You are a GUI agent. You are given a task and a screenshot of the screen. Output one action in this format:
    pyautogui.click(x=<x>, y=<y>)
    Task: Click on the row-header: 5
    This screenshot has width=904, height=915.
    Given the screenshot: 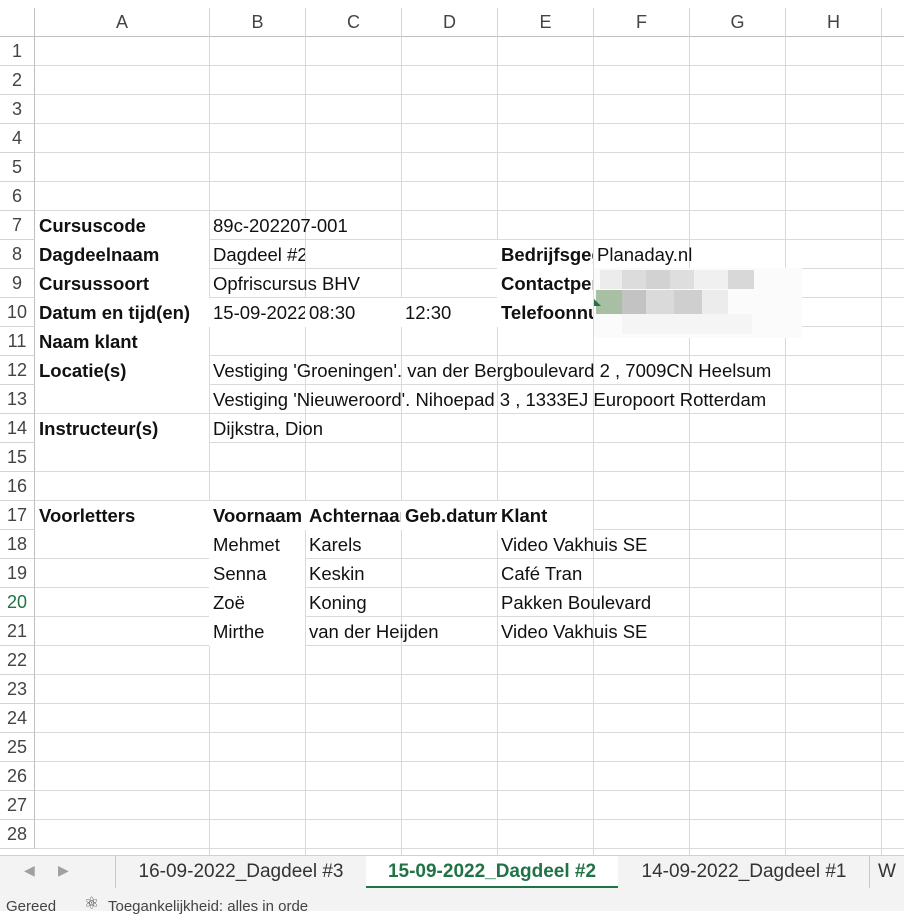 What is the action you would take?
    pyautogui.click(x=17, y=167)
    